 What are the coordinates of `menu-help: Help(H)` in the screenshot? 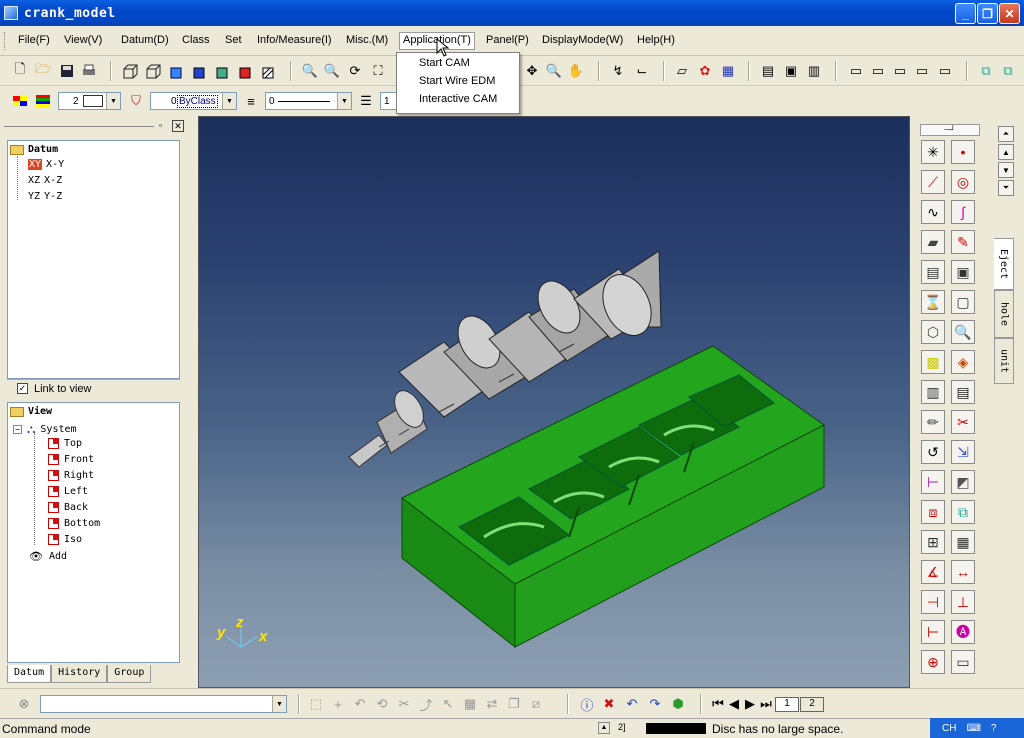 It's located at (656, 41).